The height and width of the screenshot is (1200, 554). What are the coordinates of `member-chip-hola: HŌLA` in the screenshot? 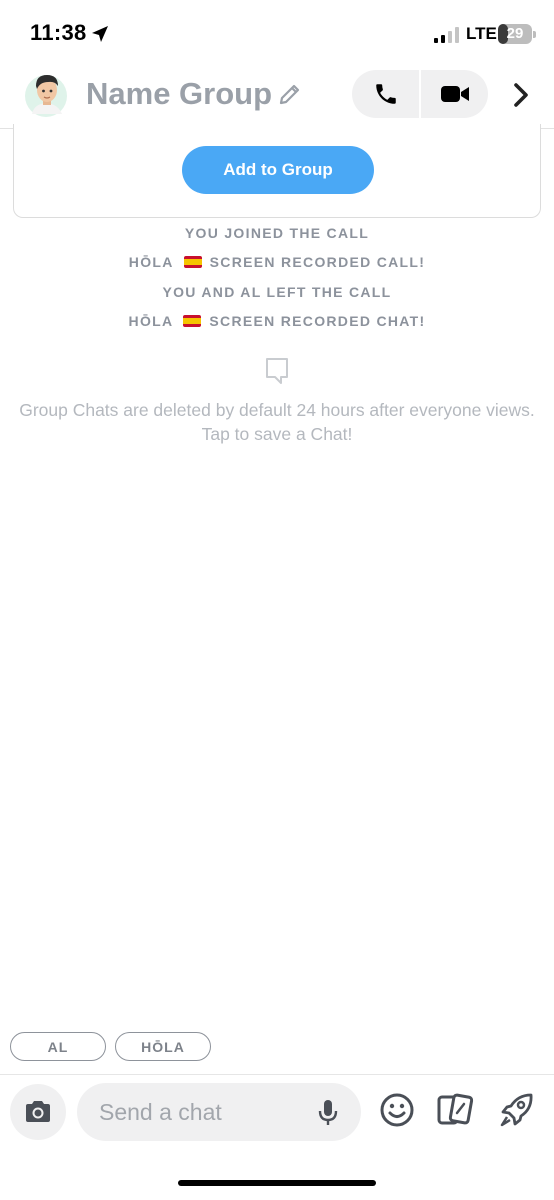 It's located at (163, 1046).